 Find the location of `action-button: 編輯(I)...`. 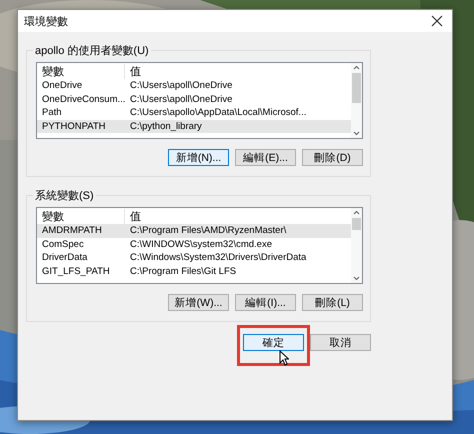

action-button: 編輯(I)... is located at coordinates (265, 302).